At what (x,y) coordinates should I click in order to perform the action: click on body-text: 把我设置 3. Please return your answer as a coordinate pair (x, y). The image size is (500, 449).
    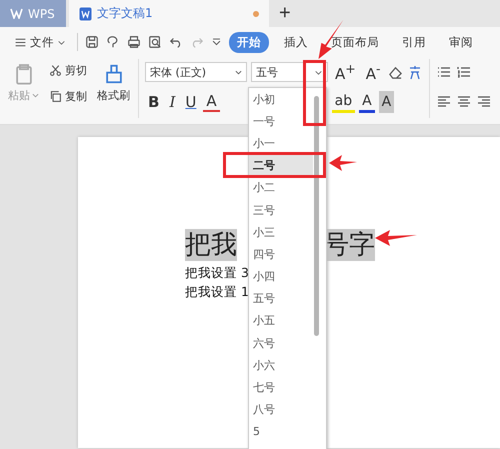
    Looking at the image, I should click on (217, 273).